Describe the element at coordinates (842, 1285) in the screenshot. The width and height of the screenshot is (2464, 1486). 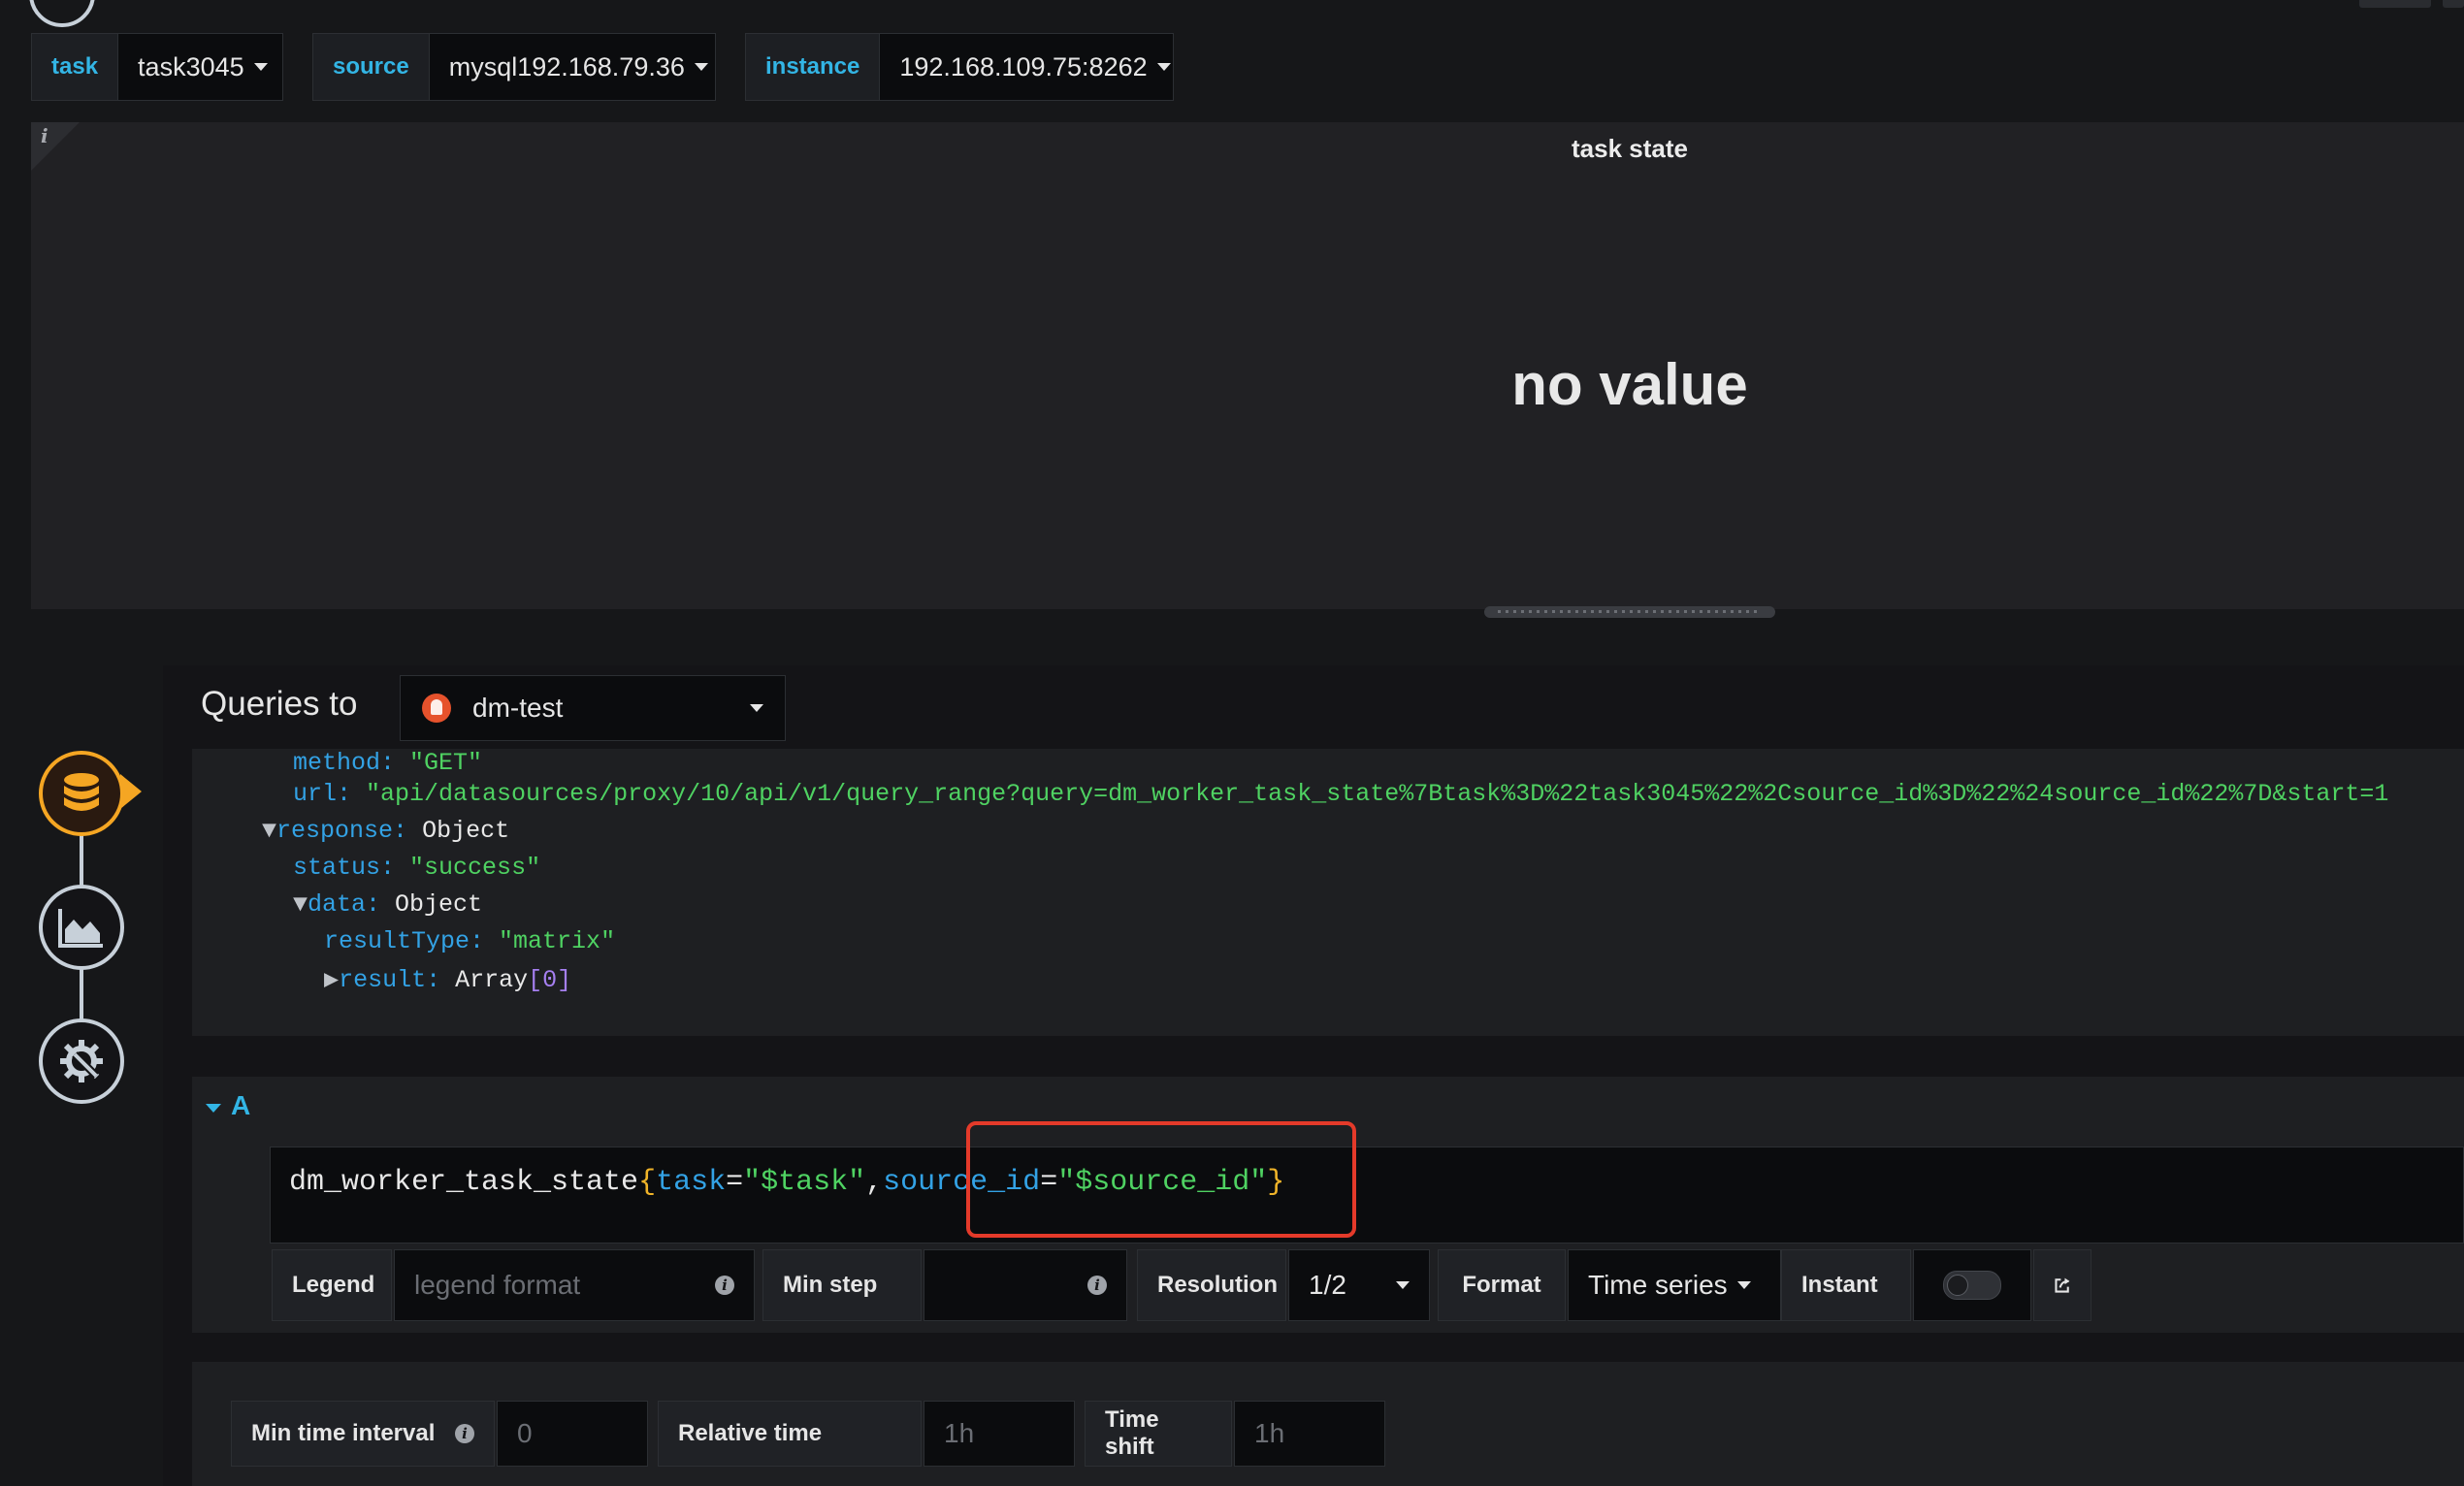
I see `min-step-label: Min step` at that location.